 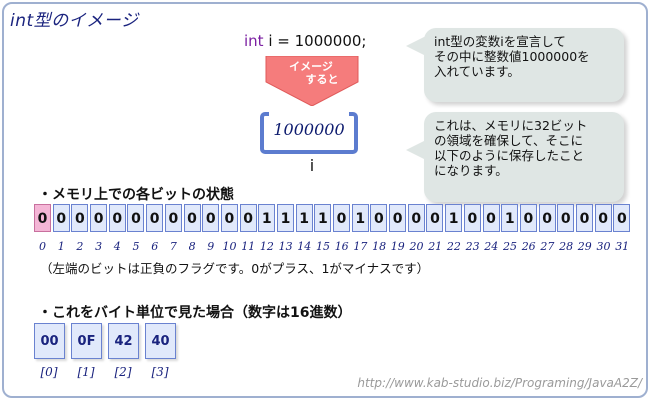 What do you see at coordinates (123, 372) in the screenshot?
I see `byte-index-label: [2]` at bounding box center [123, 372].